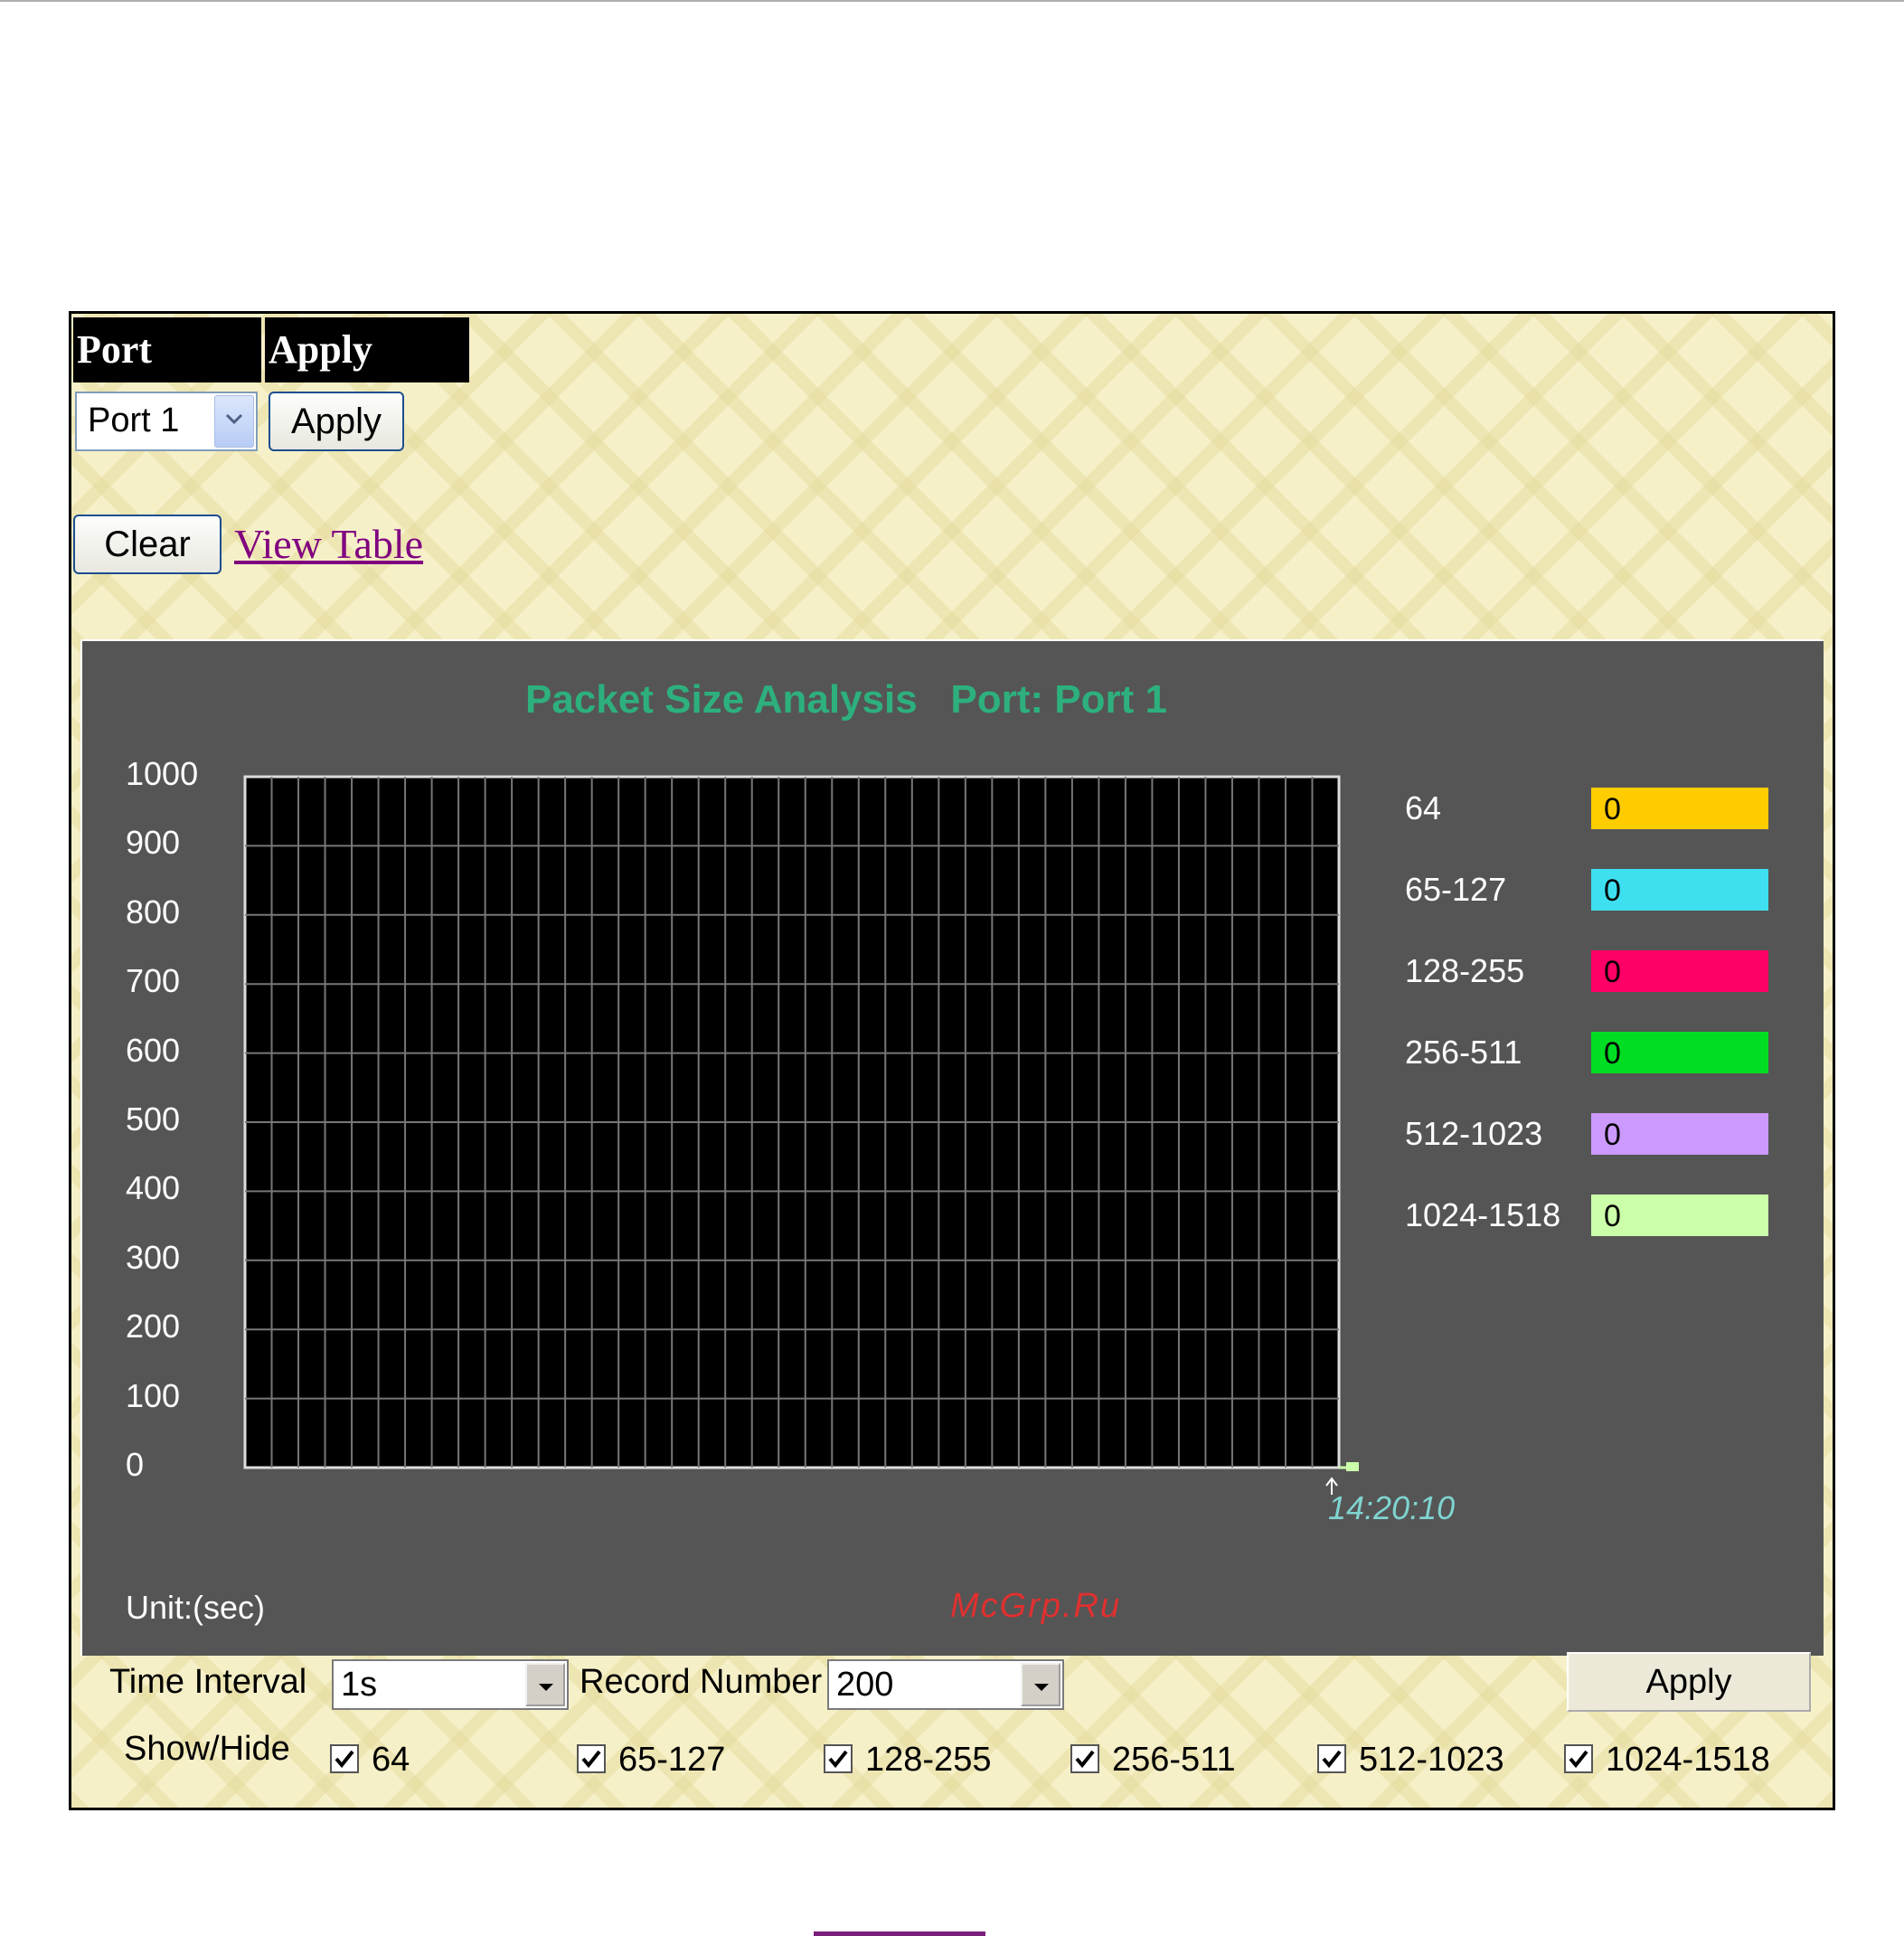  I want to click on time-interval-select: 1s, so click(450, 1684).